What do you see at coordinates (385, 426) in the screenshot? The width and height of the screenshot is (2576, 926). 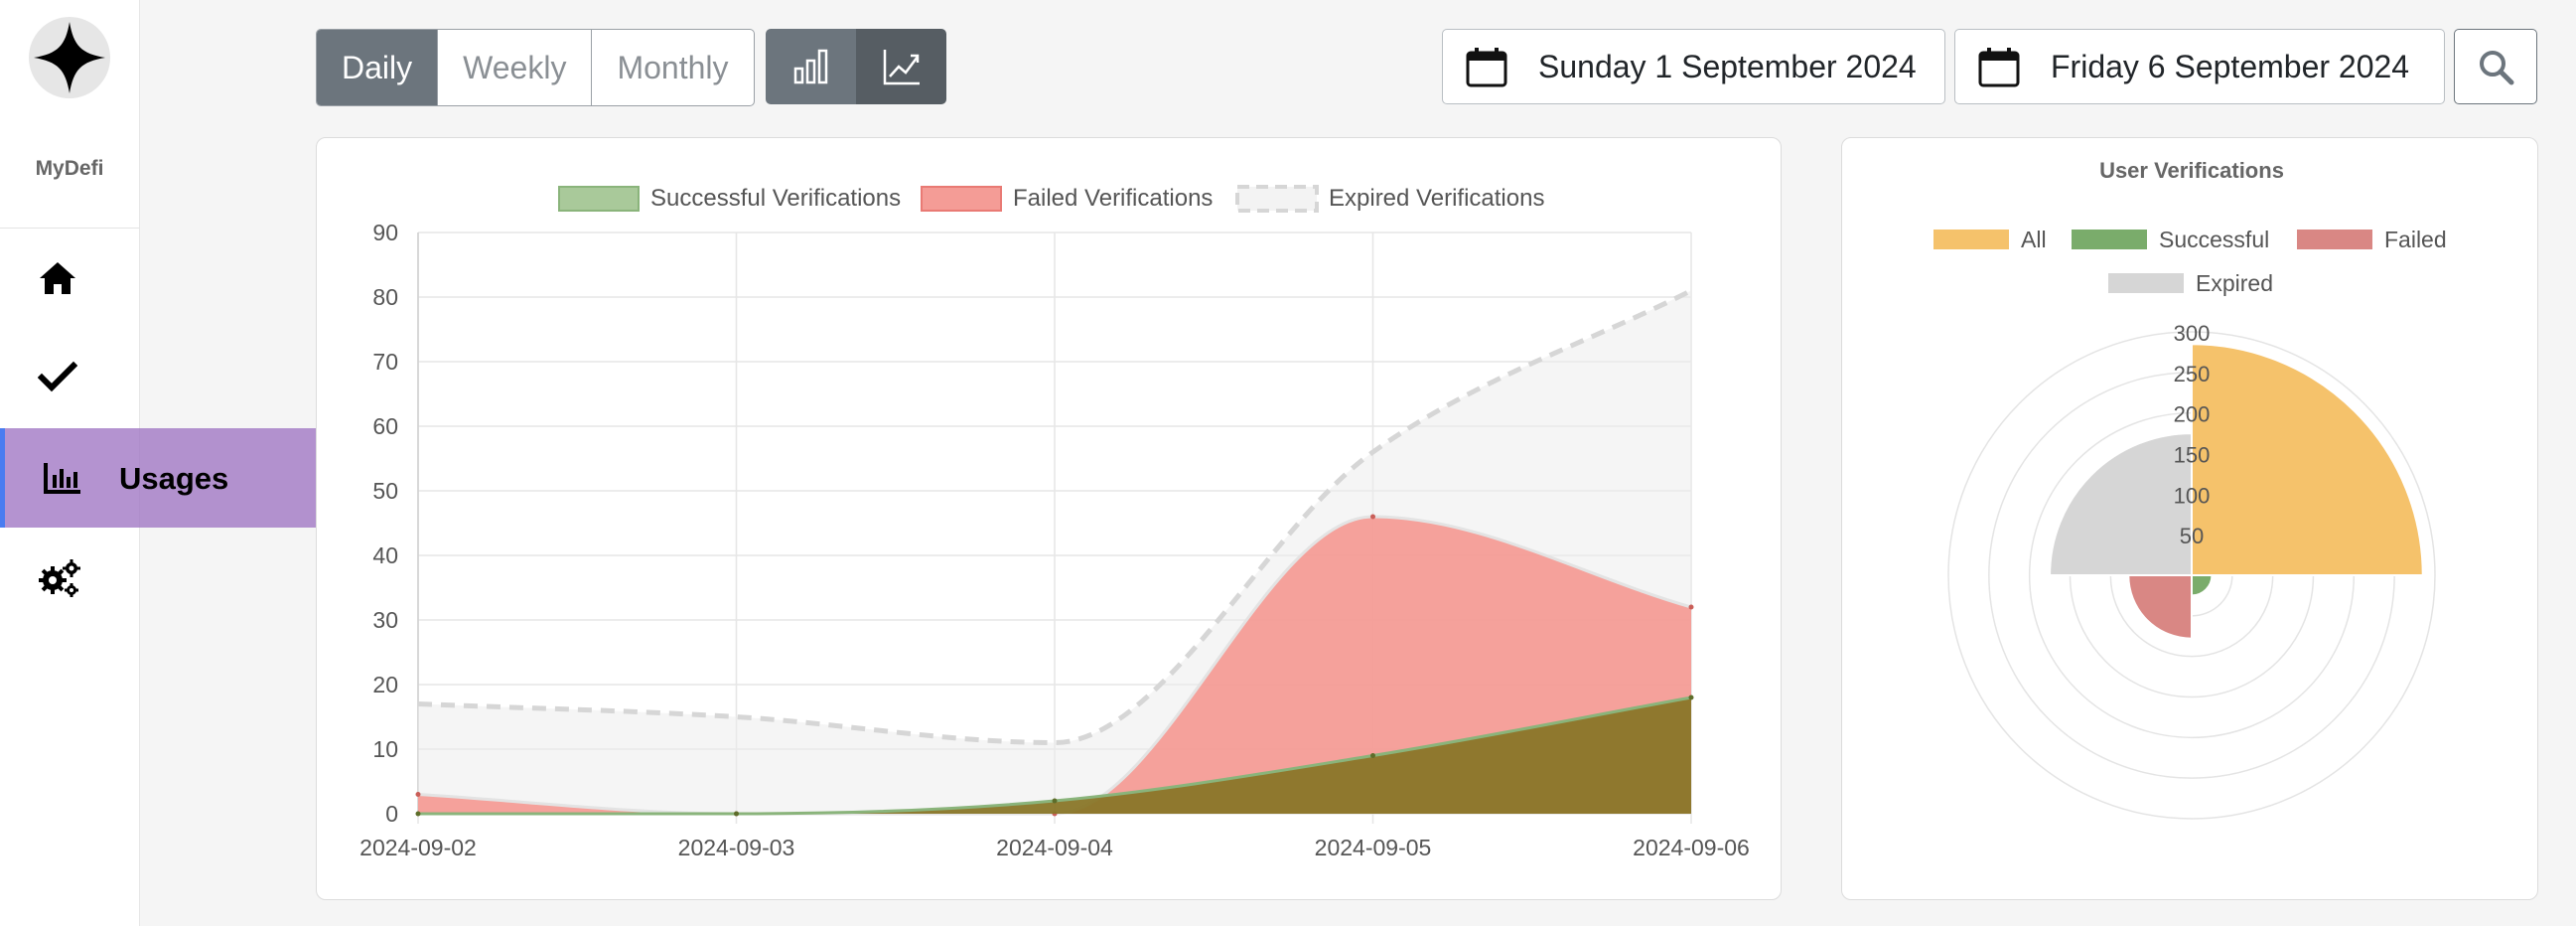 I see `y-tick-label: 60` at bounding box center [385, 426].